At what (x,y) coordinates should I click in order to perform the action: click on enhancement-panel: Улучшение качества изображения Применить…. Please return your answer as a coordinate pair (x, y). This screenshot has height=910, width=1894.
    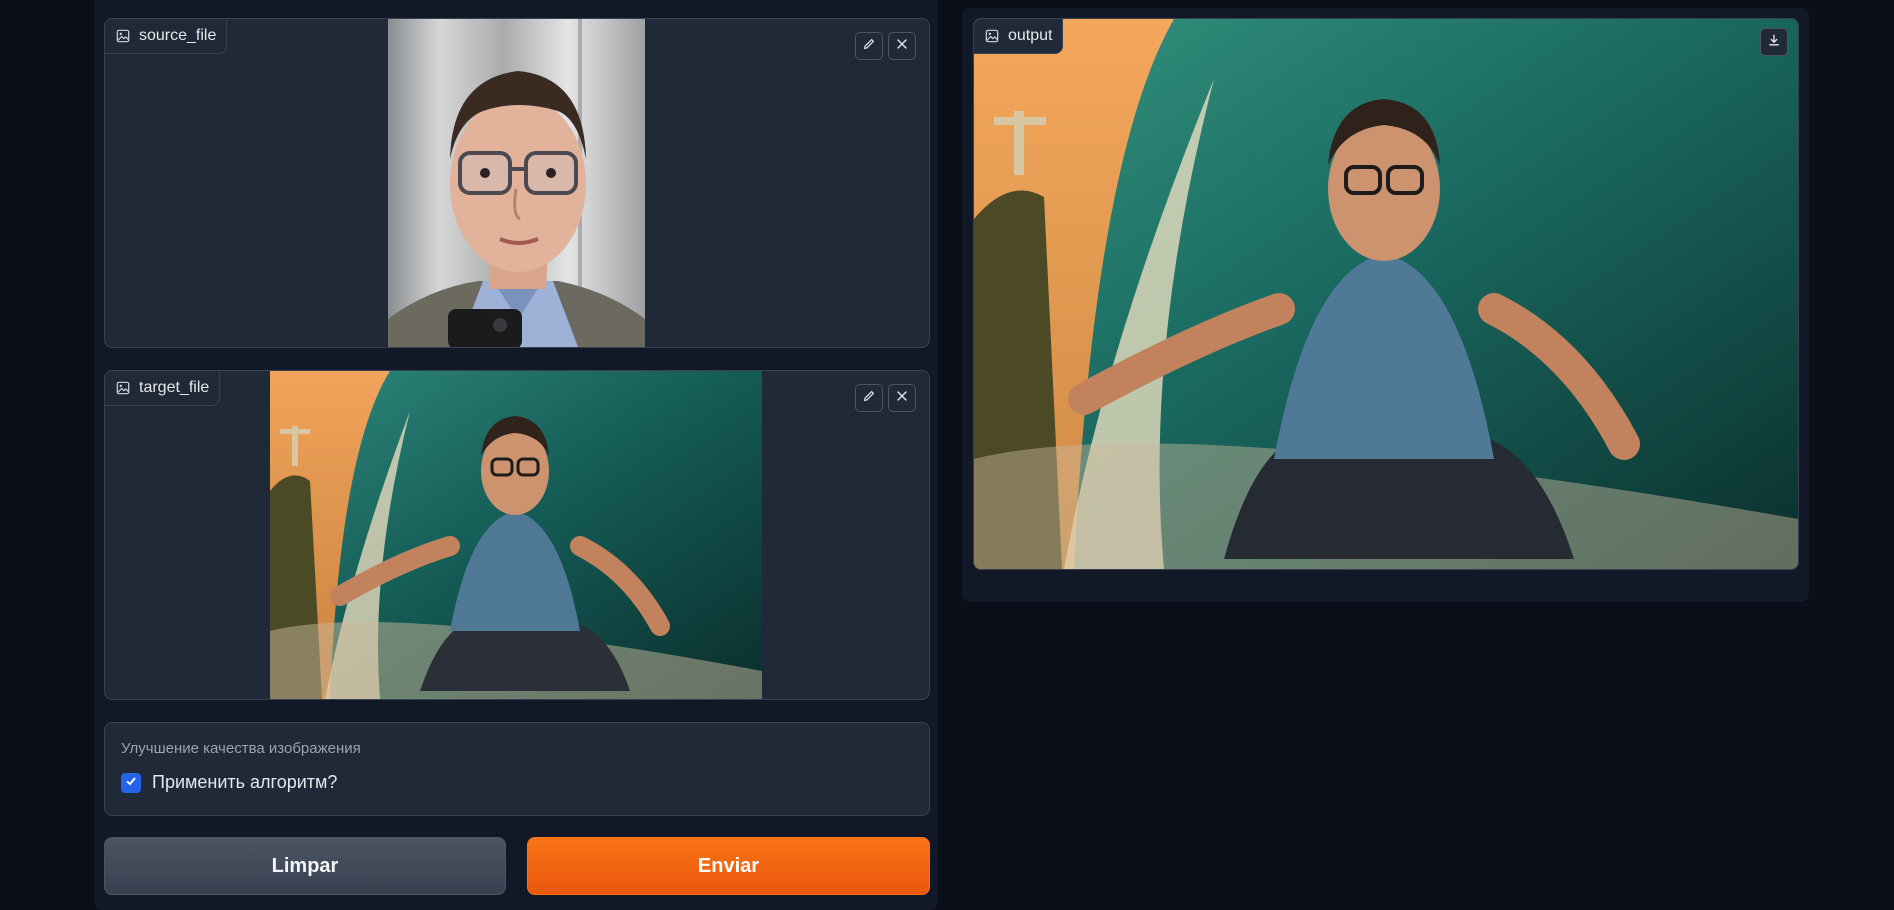
    Looking at the image, I should click on (517, 769).